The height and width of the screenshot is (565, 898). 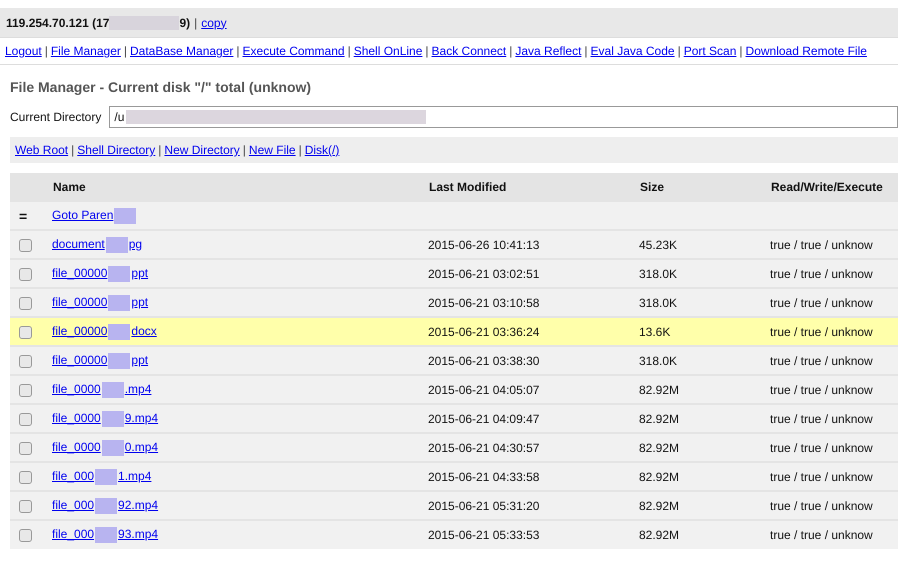 What do you see at coordinates (138, 534) in the screenshot?
I see `file-link-end: 93.mp4` at bounding box center [138, 534].